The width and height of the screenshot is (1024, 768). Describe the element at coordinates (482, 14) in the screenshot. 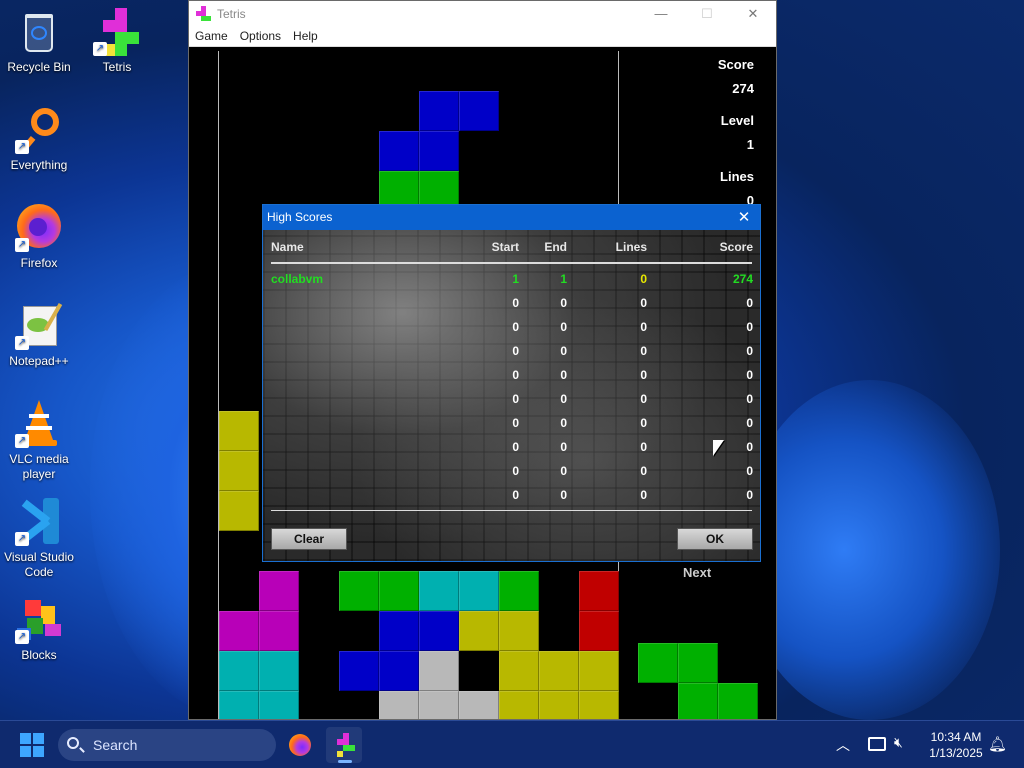

I see `window-titlebar: Tetris — ☐ ✕` at that location.